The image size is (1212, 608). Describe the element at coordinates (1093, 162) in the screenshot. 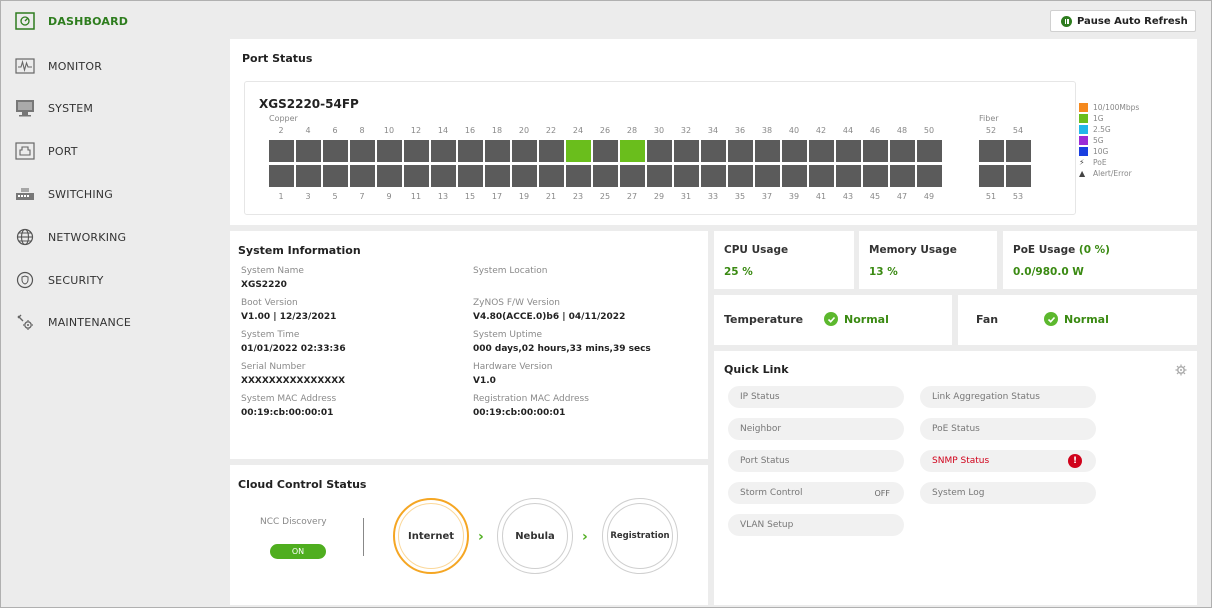

I see `legend-item: ⚡ PoE` at that location.